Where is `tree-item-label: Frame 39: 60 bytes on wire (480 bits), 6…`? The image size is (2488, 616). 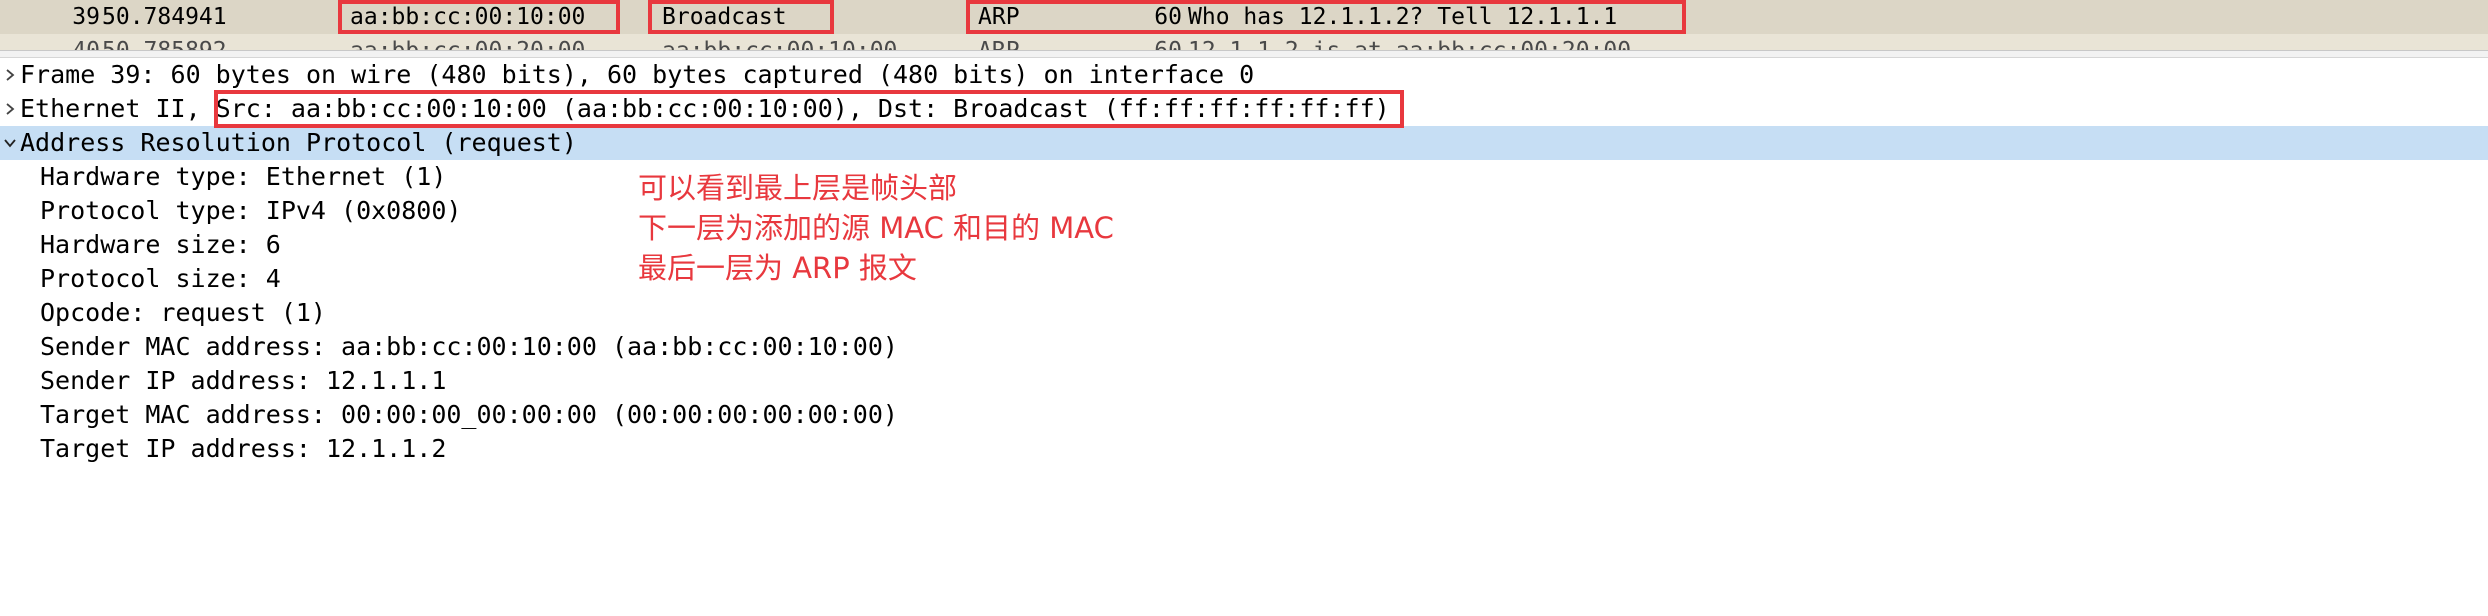
tree-item-label: Frame 39: 60 bytes on wire (480 bits), 6… is located at coordinates (637, 74).